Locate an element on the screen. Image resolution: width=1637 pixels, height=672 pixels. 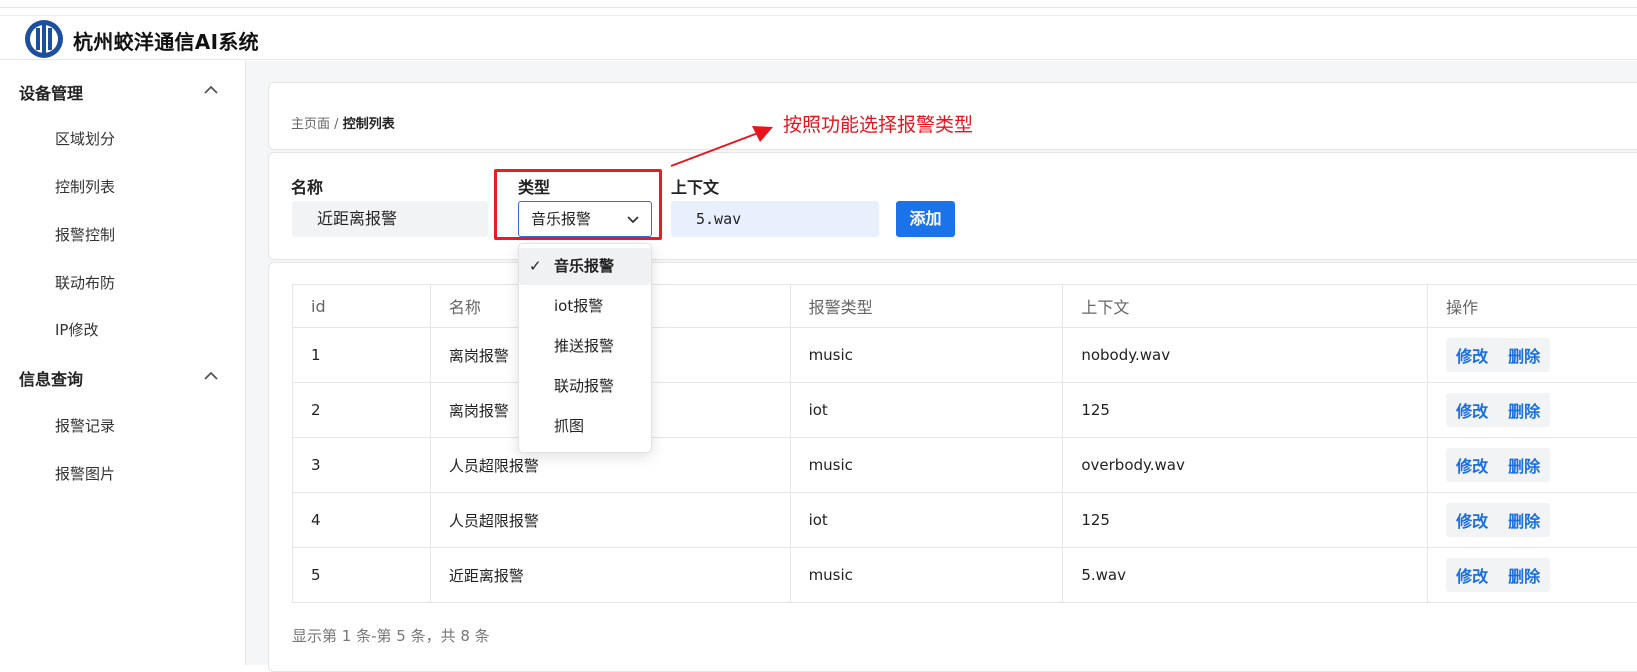
context-input: 5.wav is located at coordinates (775, 219).